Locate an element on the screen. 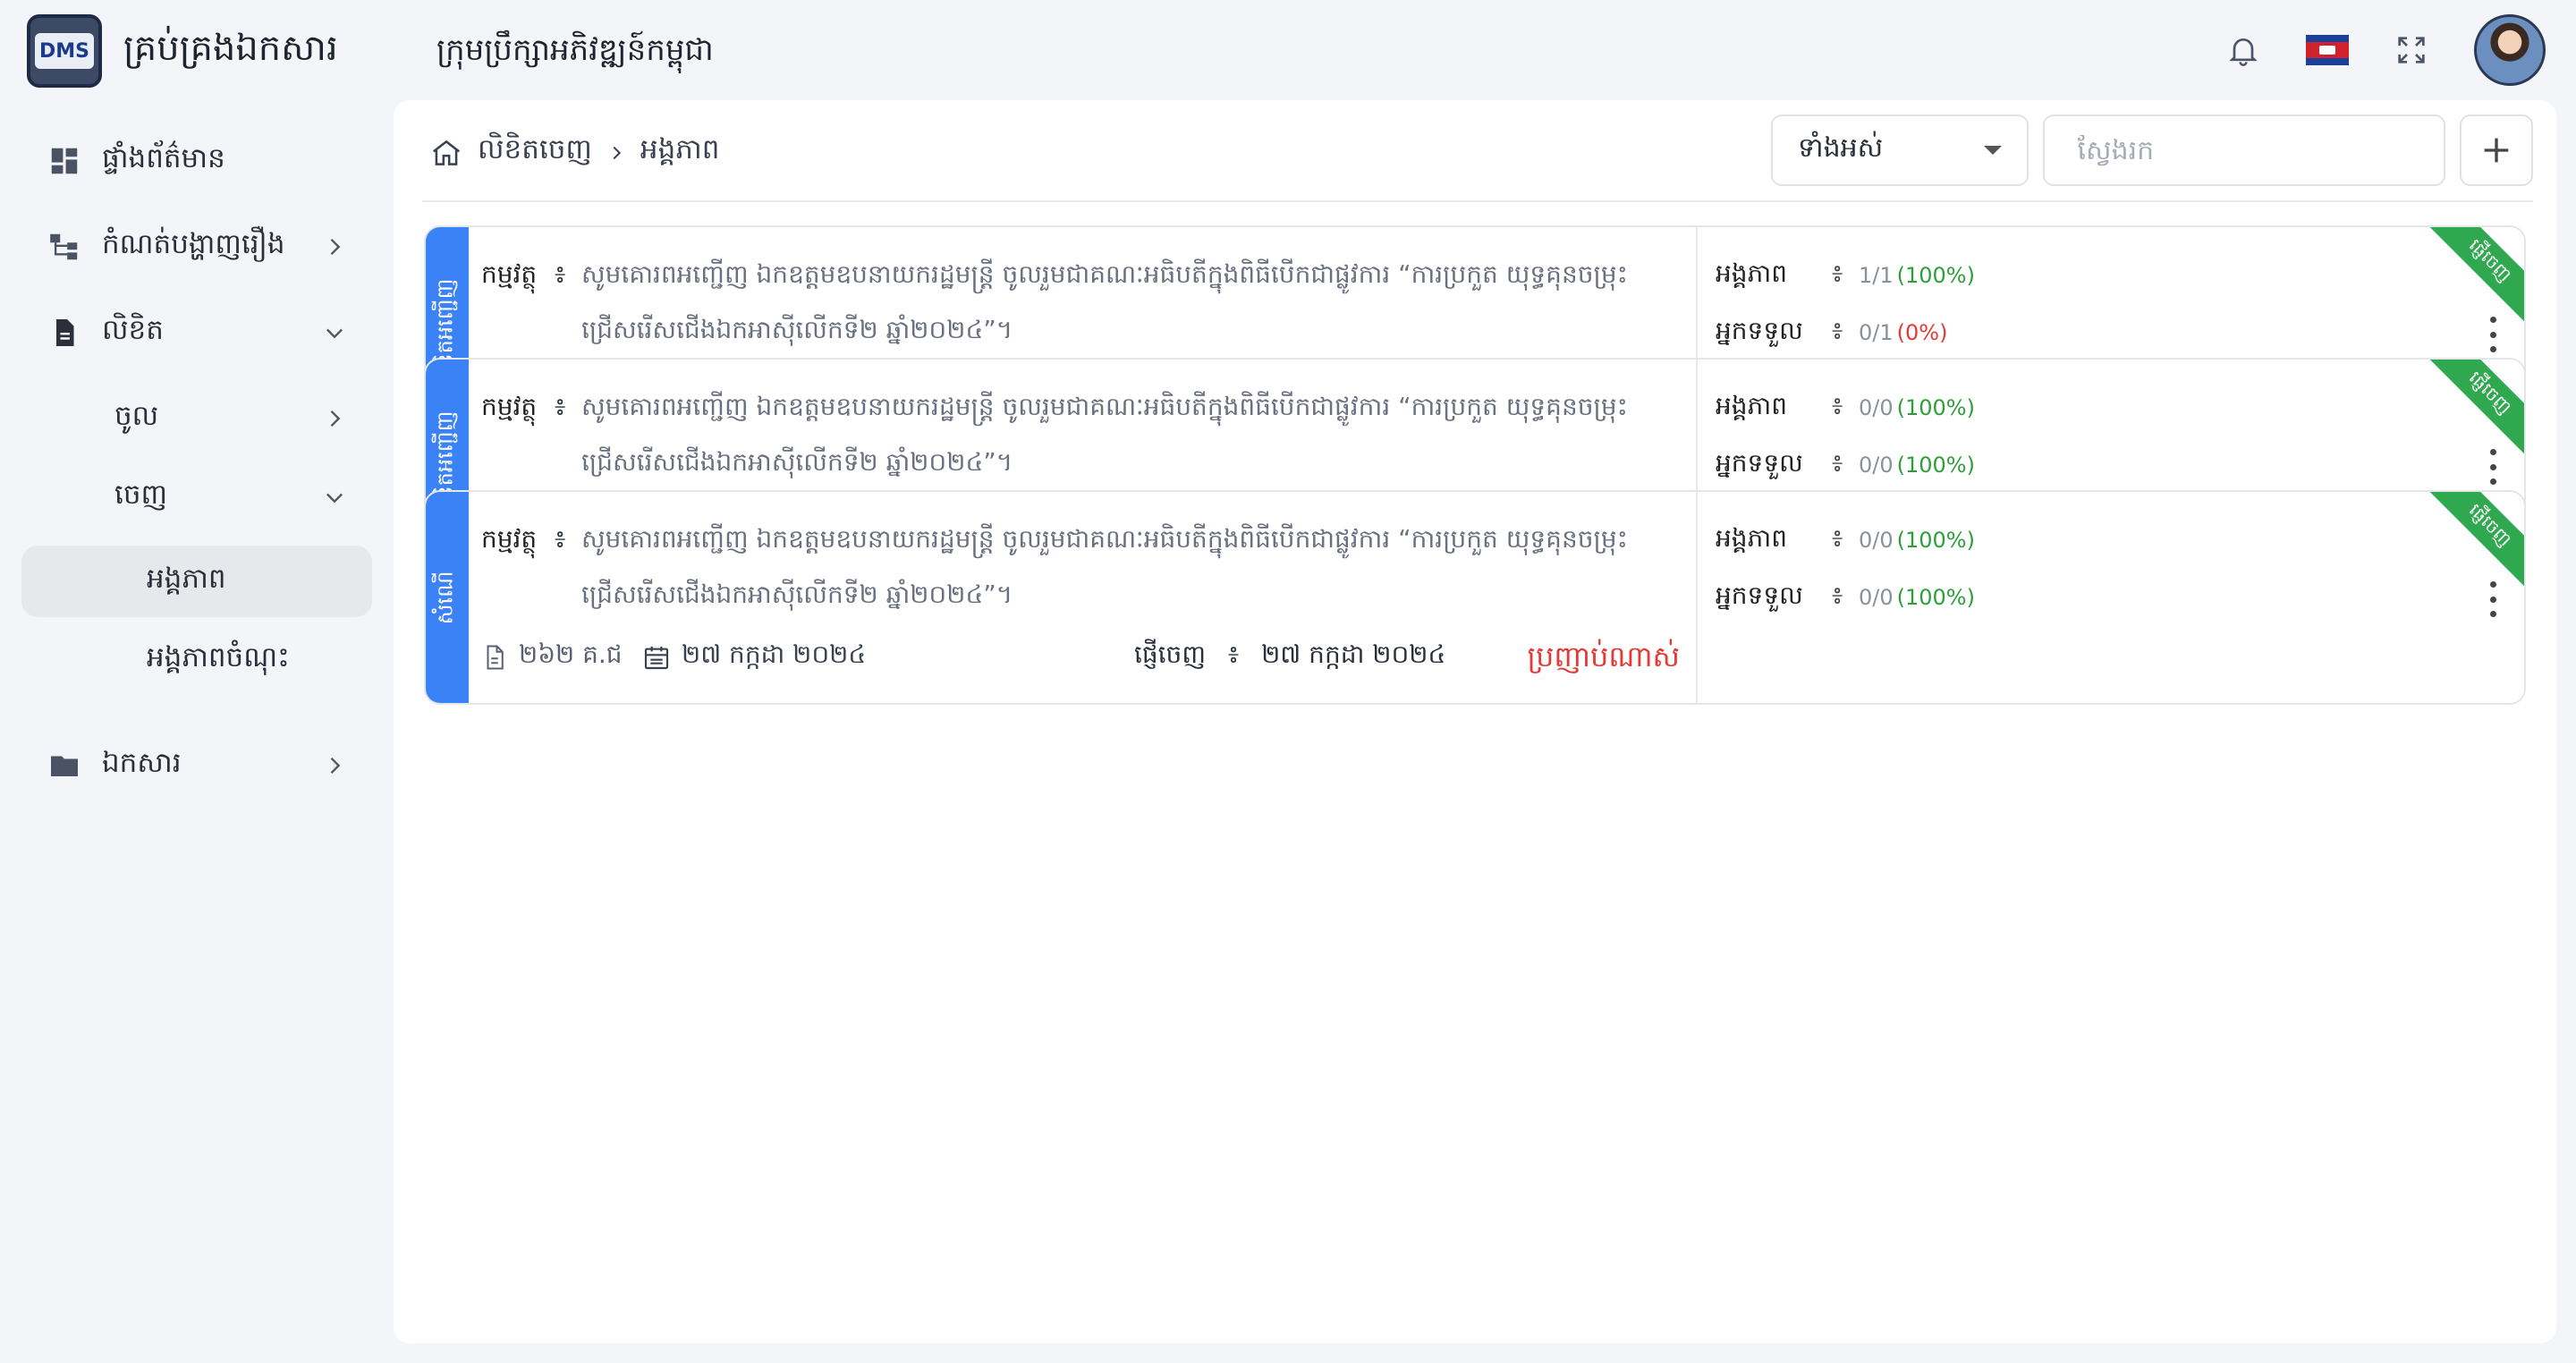 The width and height of the screenshot is (2576, 1363). language-flag-icon is located at coordinates (2327, 50).